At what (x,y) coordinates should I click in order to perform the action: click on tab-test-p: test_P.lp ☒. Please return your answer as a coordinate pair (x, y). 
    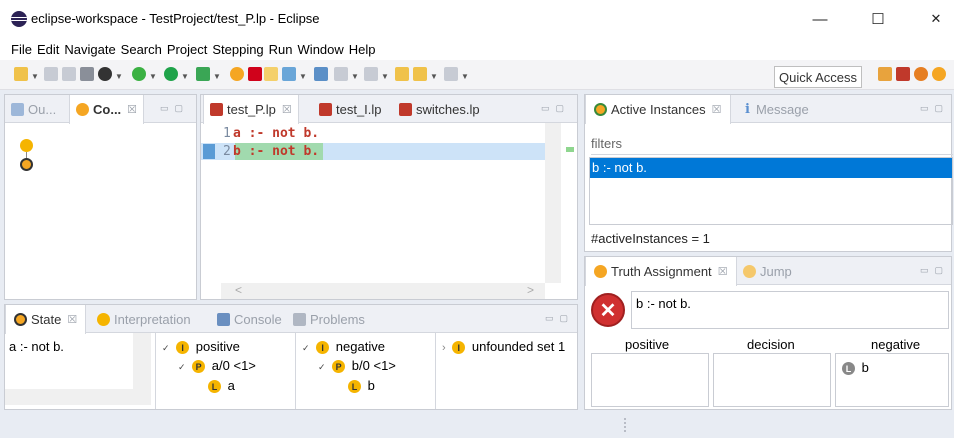
    Looking at the image, I should click on (251, 109).